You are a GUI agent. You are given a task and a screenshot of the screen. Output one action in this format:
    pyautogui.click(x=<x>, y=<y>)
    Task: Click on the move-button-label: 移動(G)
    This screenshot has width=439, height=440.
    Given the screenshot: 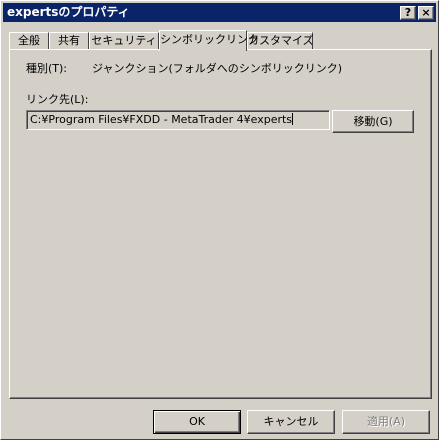 What is the action you would take?
    pyautogui.click(x=373, y=121)
    